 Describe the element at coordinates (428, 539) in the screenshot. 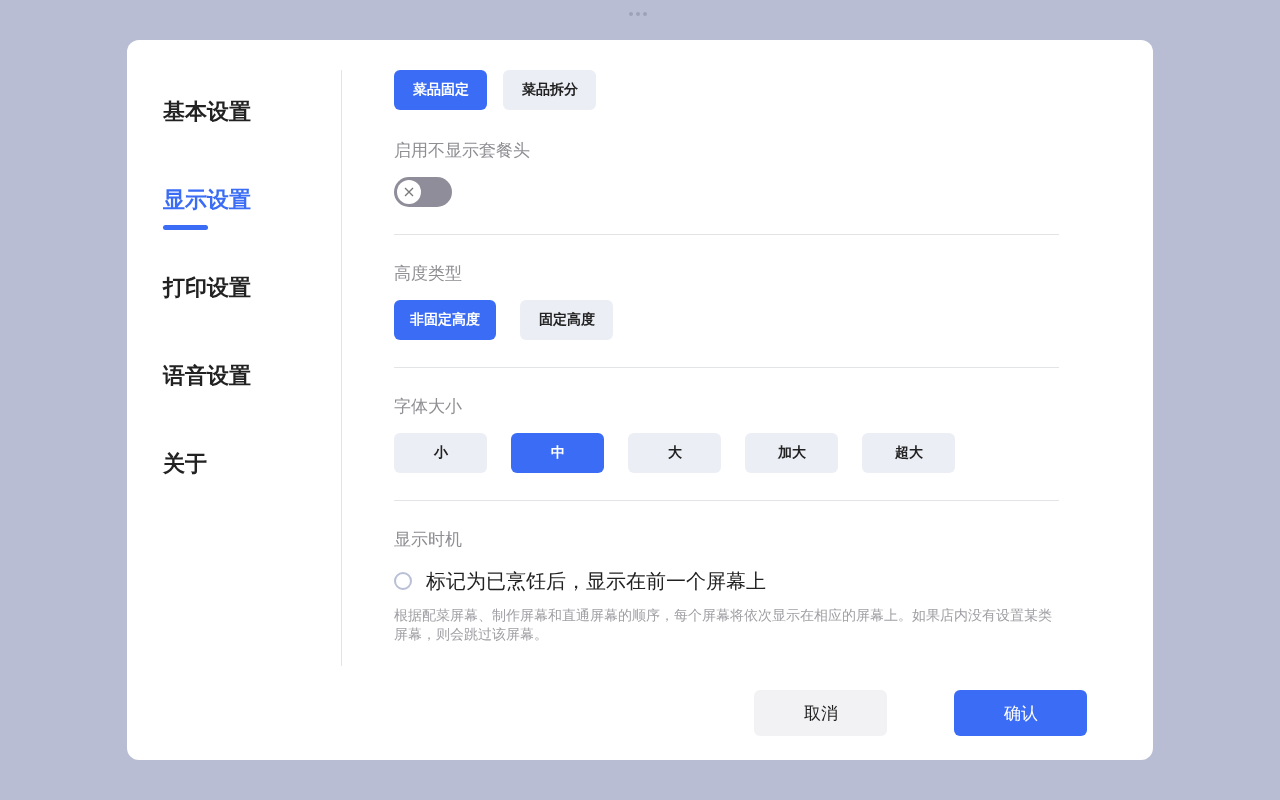

I see `section-title: 显示时机` at that location.